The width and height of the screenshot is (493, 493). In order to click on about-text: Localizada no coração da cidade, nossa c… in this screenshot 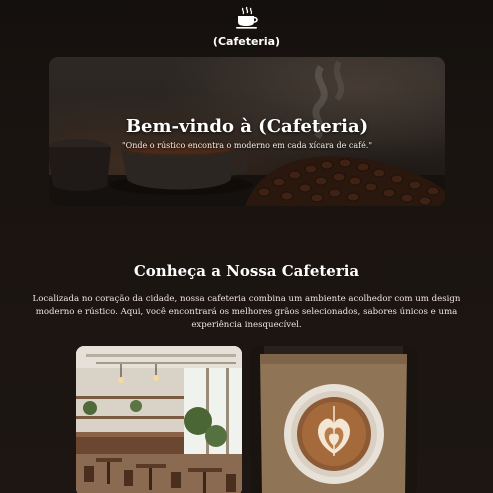, I will do `click(246, 312)`.